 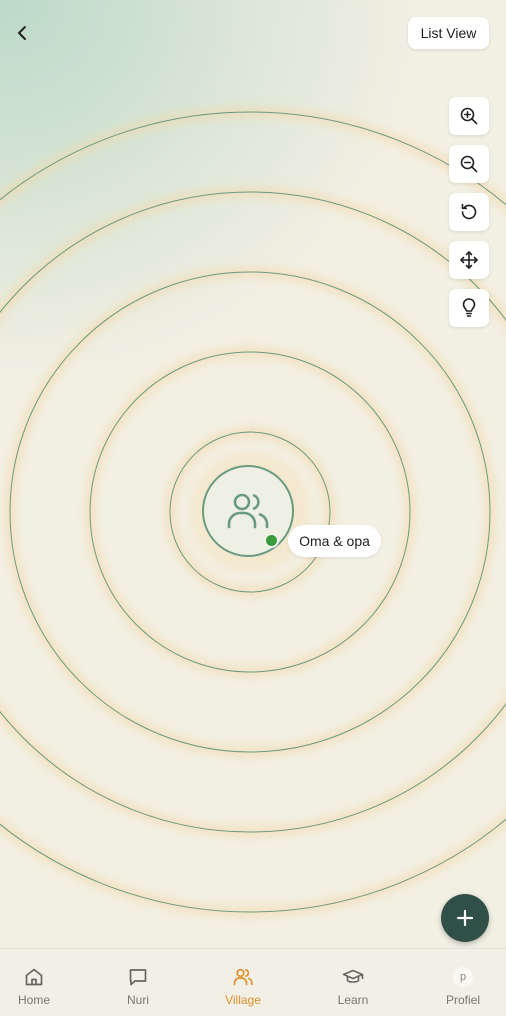 I want to click on plus-icon, so click(x=465, y=918).